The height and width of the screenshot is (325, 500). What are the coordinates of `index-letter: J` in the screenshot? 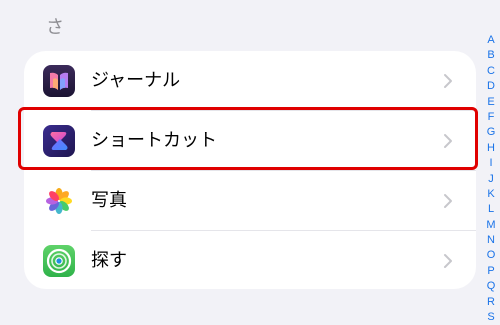 It's located at (491, 179).